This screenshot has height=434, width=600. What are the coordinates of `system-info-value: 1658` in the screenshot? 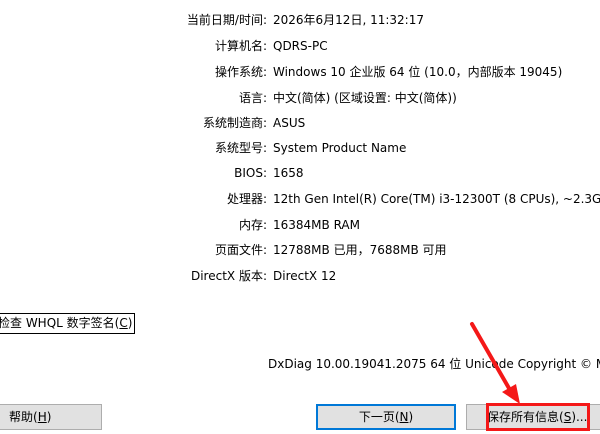 It's located at (288, 173).